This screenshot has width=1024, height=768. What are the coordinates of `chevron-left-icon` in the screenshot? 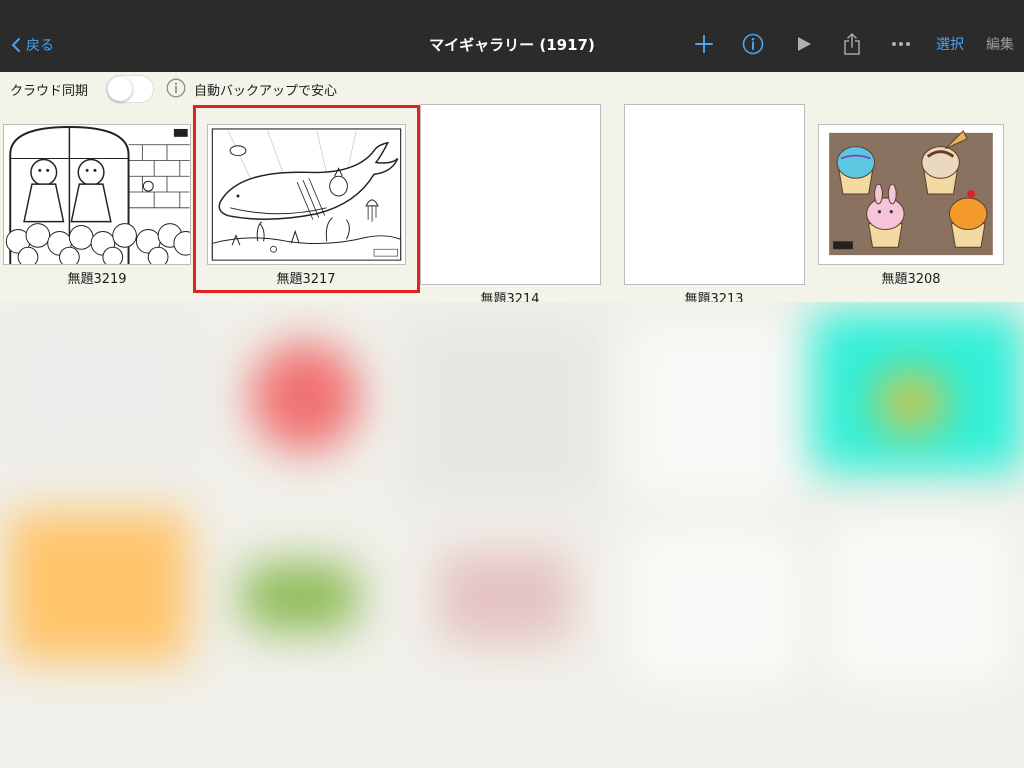 It's located at (16, 45).